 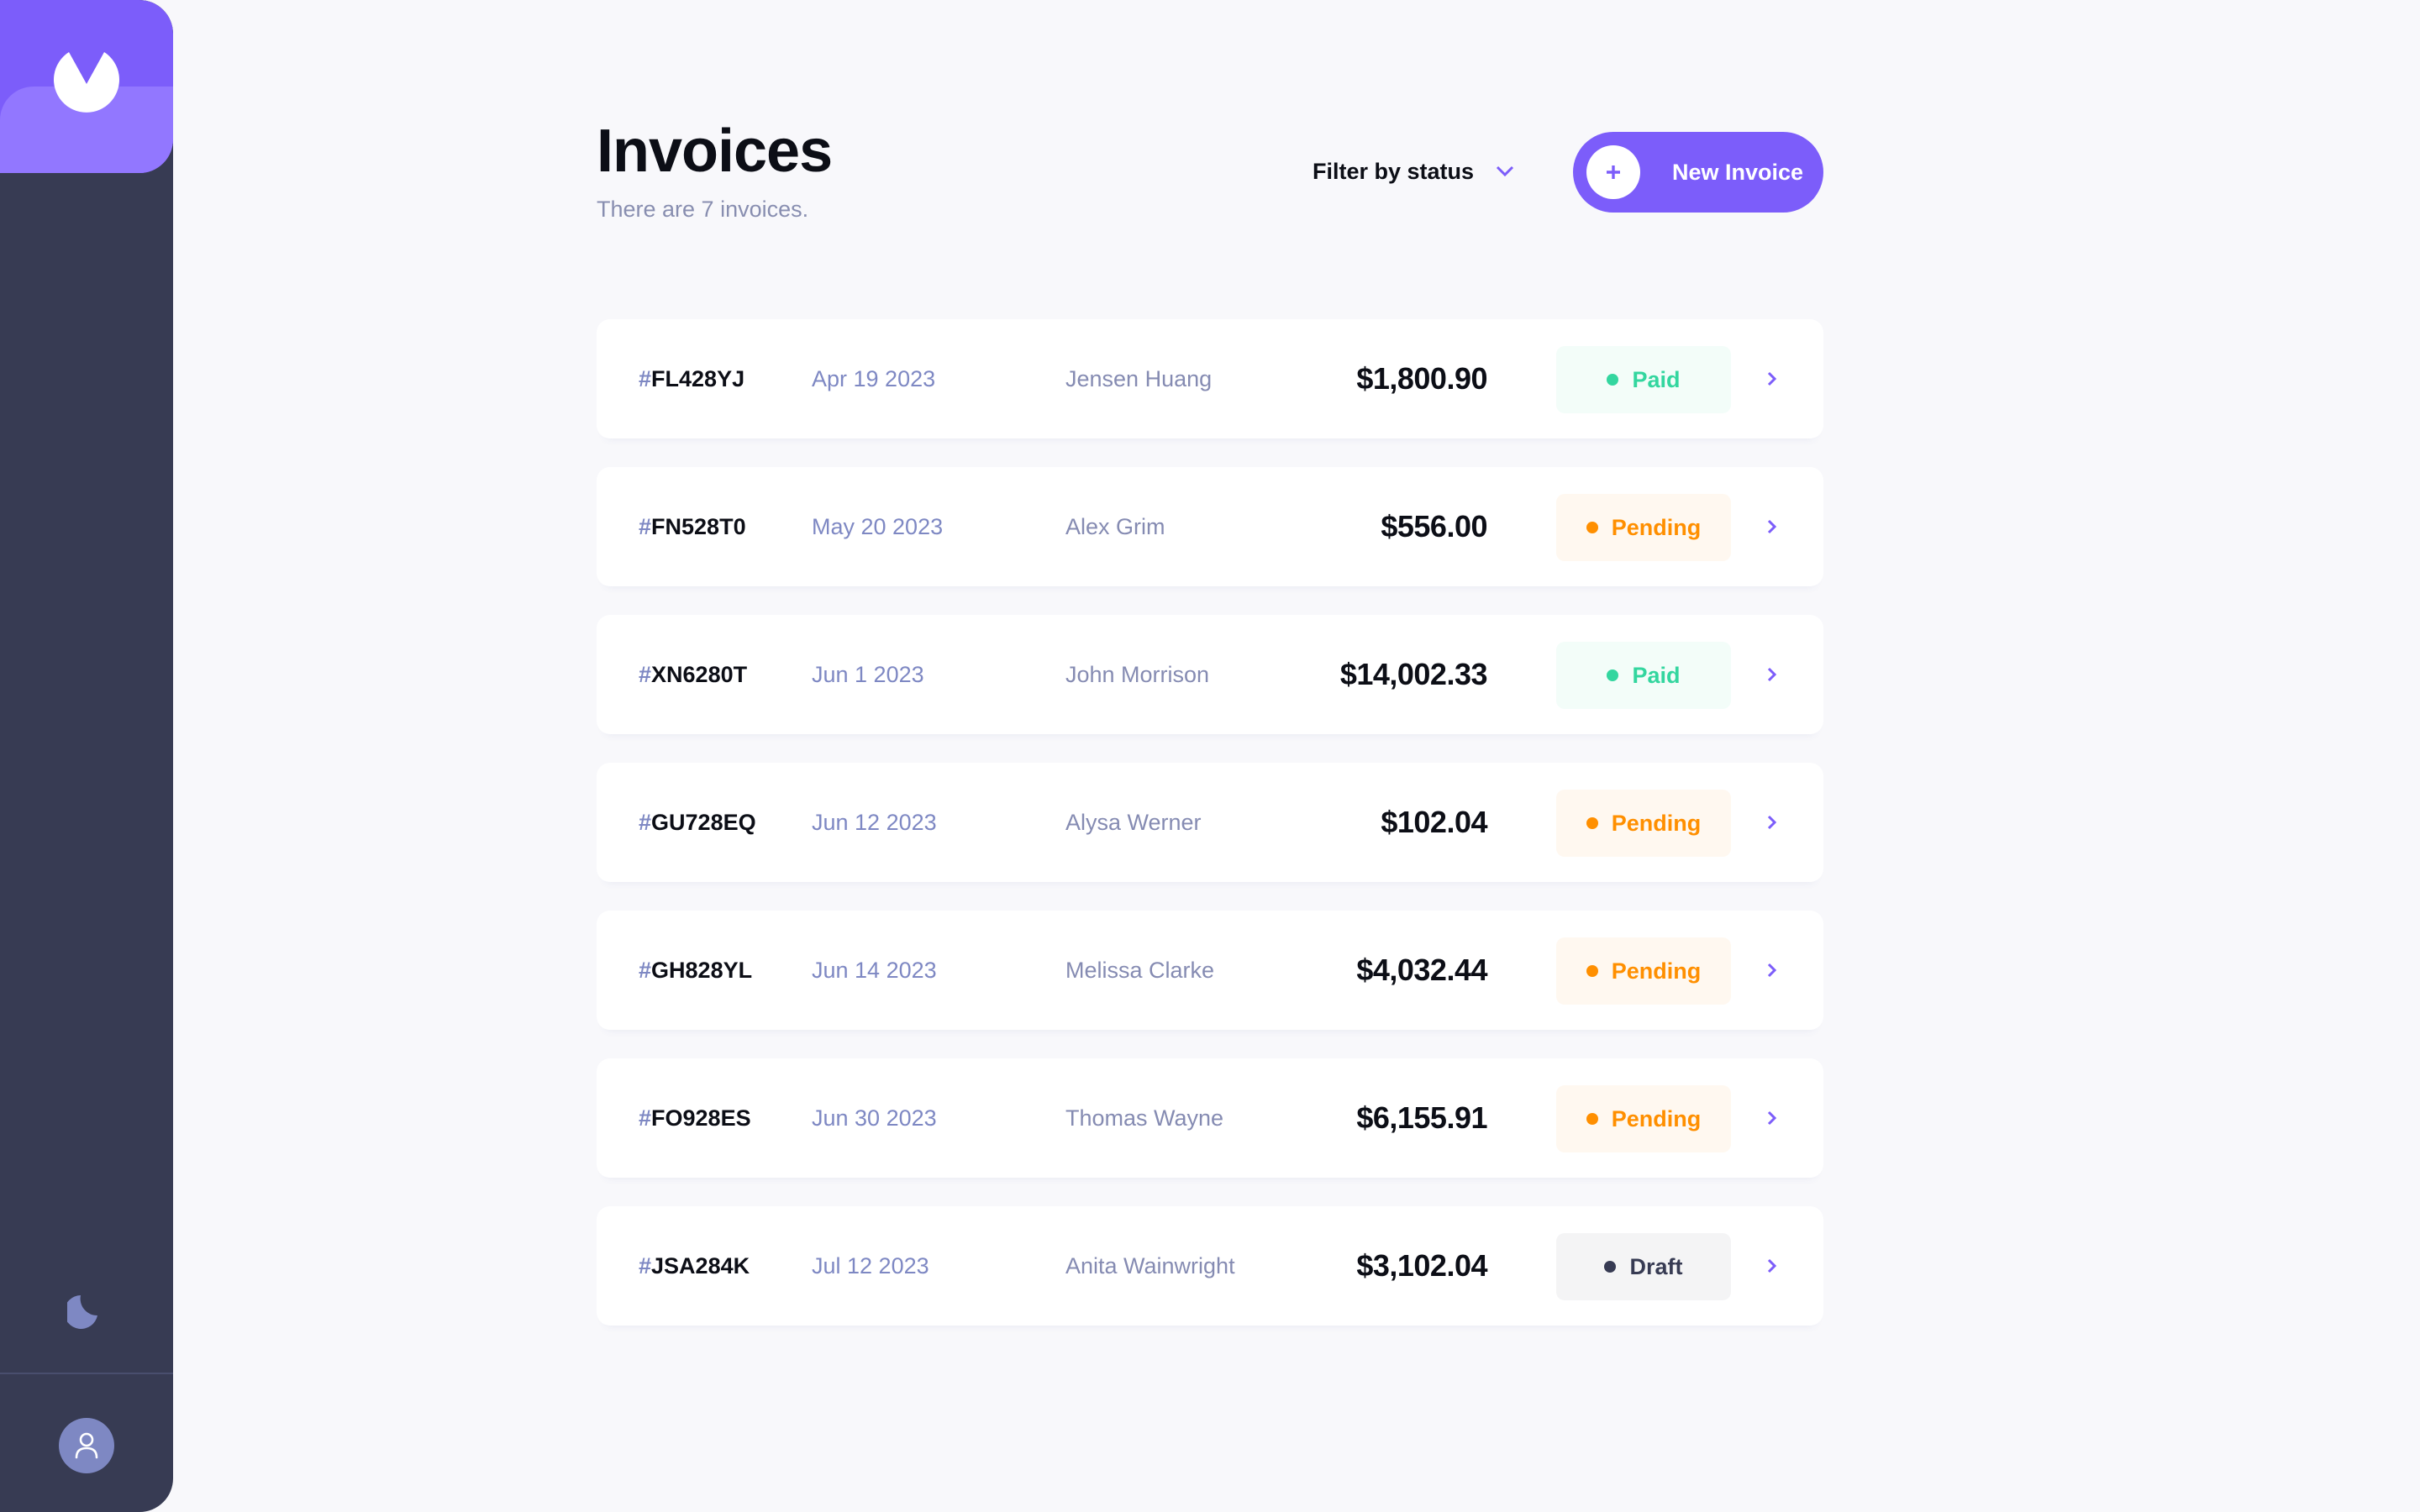 I want to click on invoice-id: # XN6280T, so click(x=693, y=674).